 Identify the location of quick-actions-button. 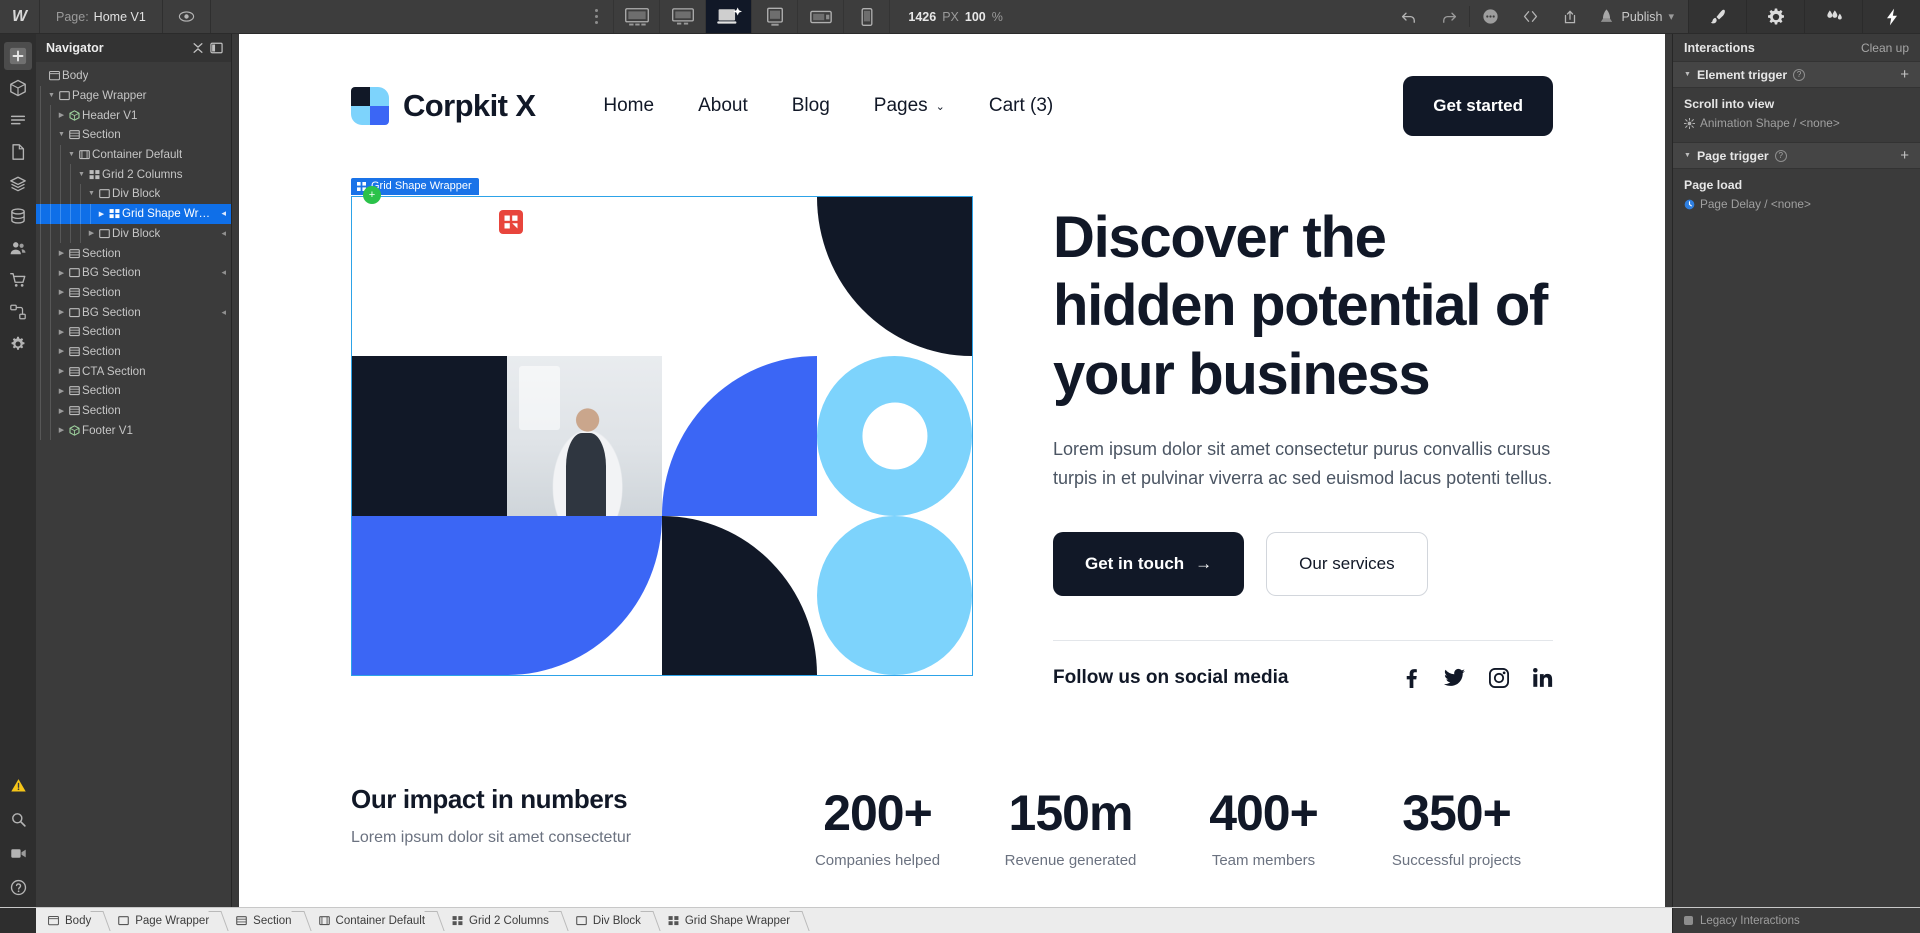
(1891, 16).